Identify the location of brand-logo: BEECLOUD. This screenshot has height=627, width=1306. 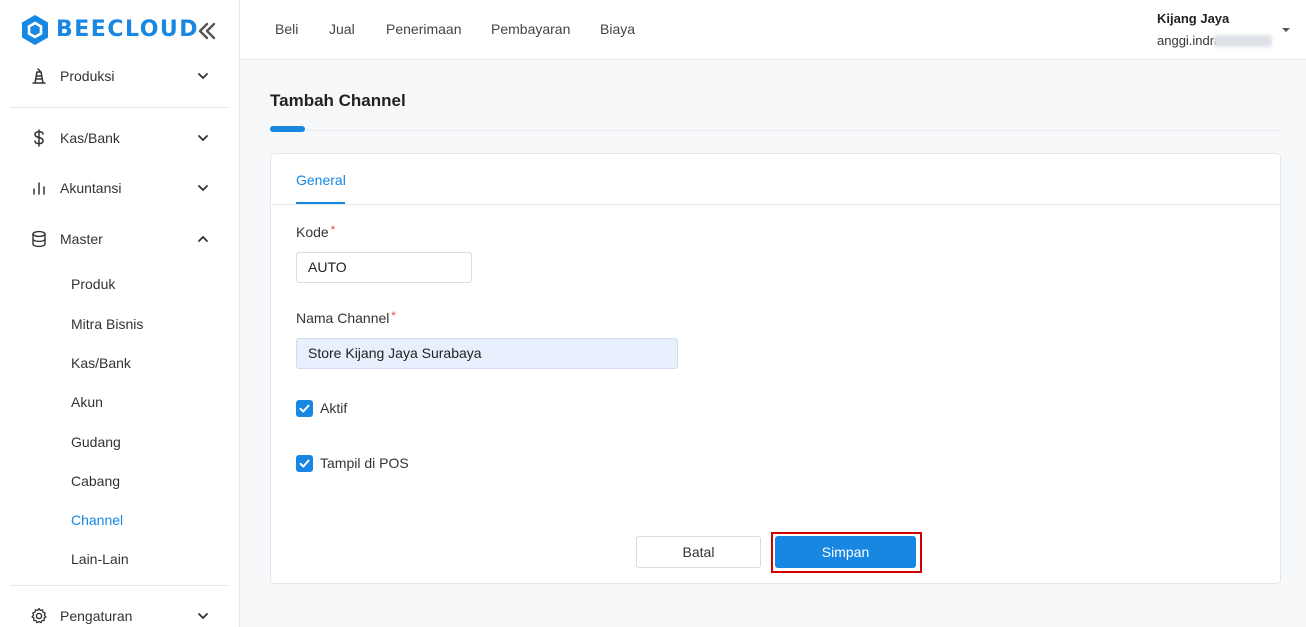
(120, 31).